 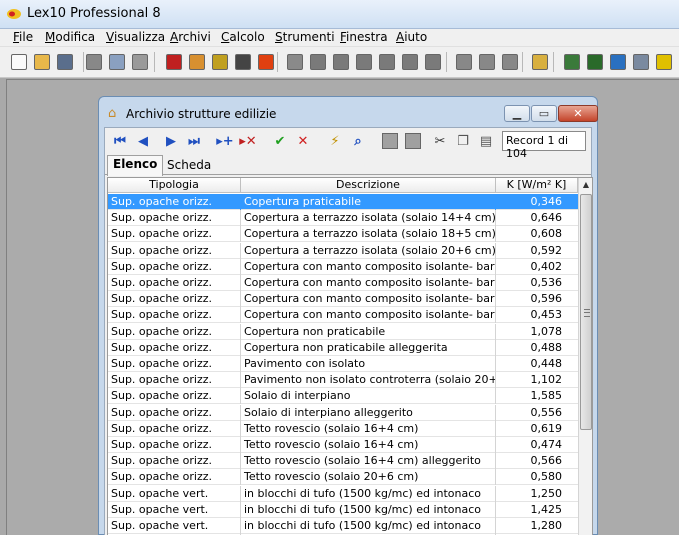 I want to click on new-icon, so click(x=19, y=62).